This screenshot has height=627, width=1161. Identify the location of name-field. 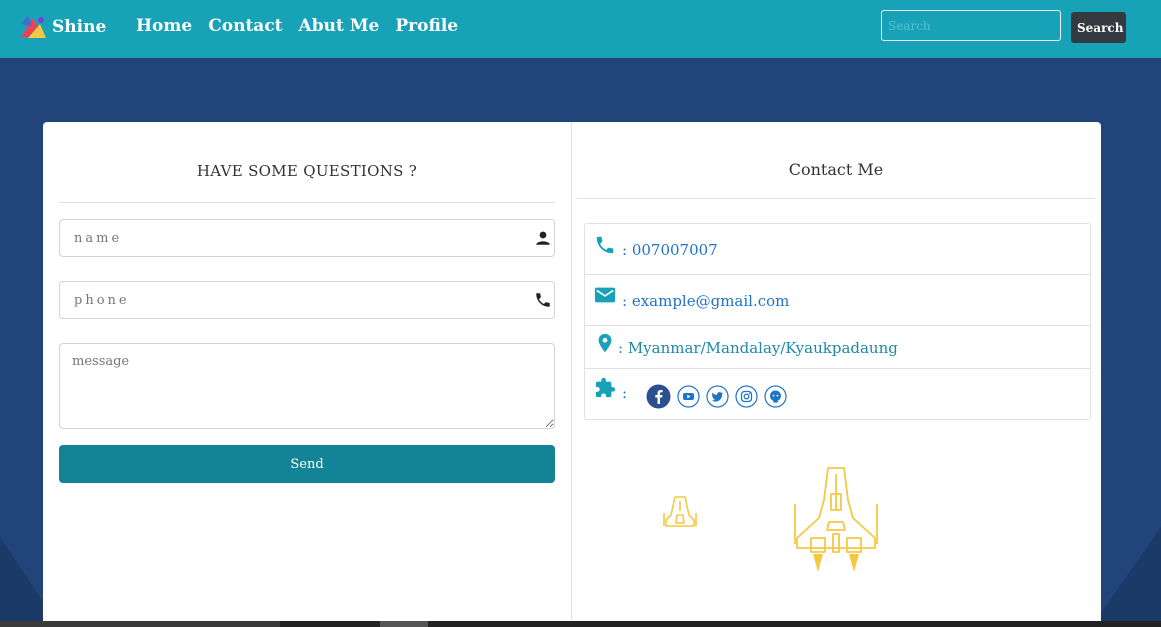
(307, 238).